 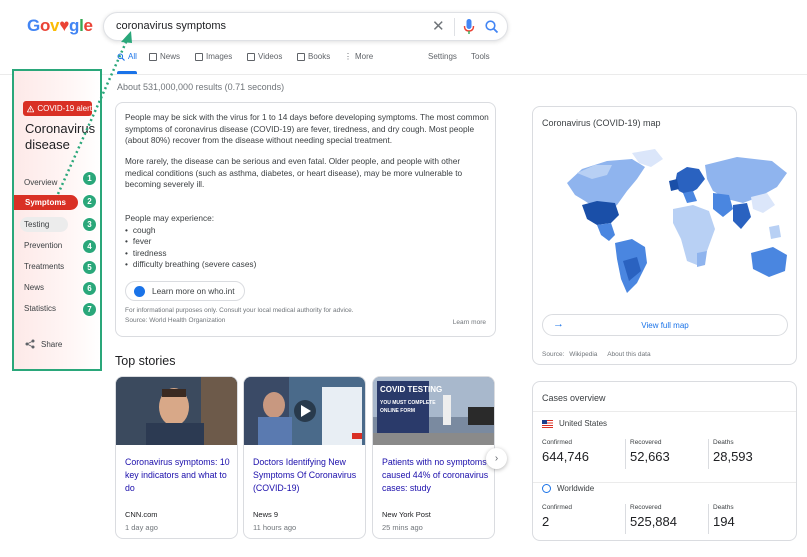 What do you see at coordinates (601, 123) in the screenshot?
I see `map-title: Coronavirus (COVID-19) map` at bounding box center [601, 123].